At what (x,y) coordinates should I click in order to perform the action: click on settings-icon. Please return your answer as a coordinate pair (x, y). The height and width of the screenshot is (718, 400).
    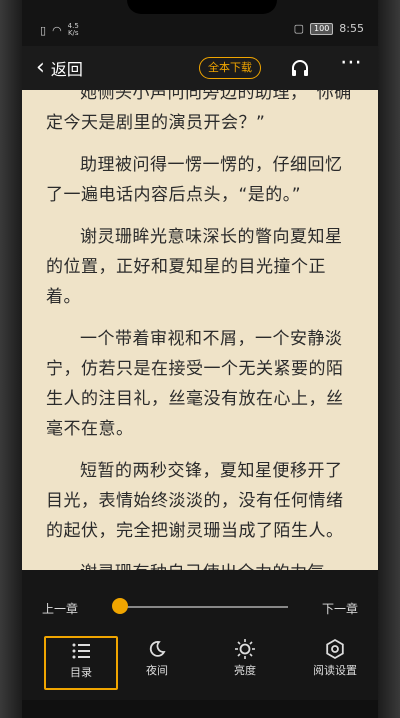
    Looking at the image, I should click on (335, 649).